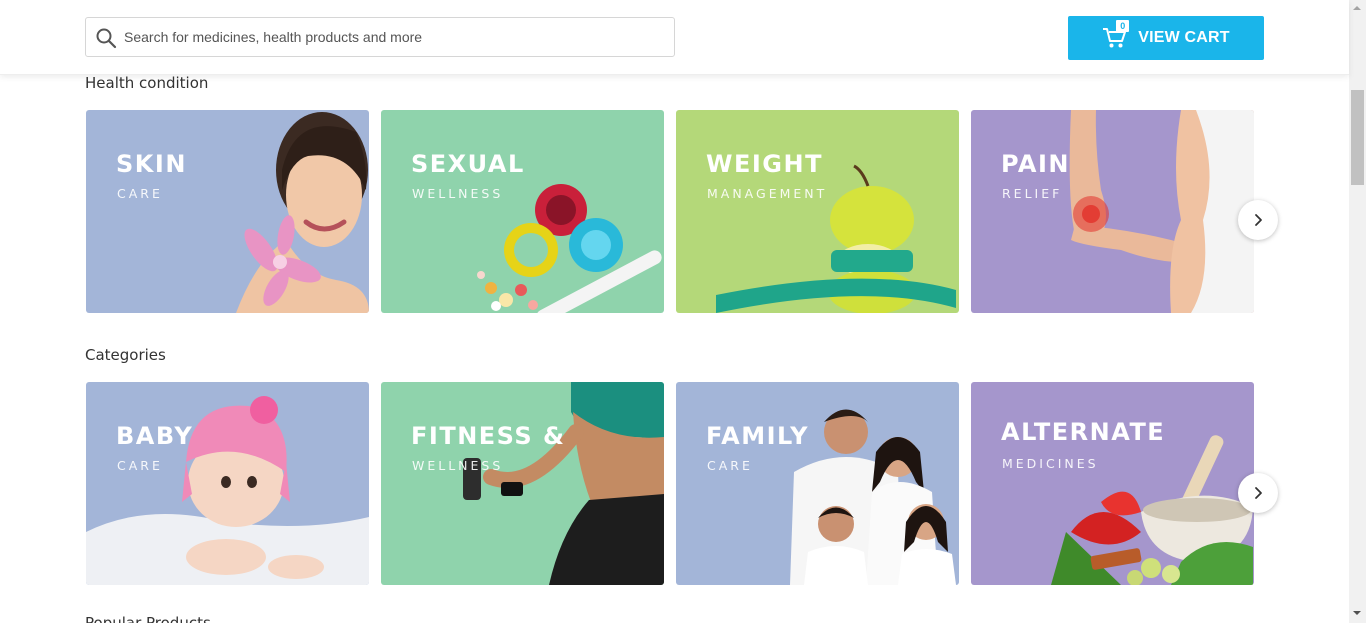 The height and width of the screenshot is (623, 1366). I want to click on view-cart-label: VIEW CART, so click(1184, 37).